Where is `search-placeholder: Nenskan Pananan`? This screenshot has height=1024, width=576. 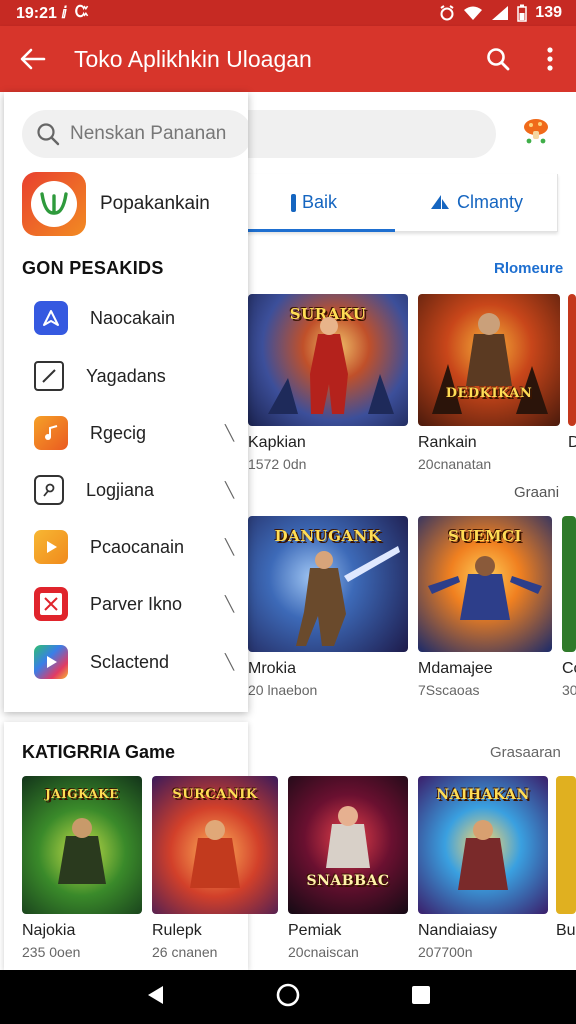
search-placeholder: Nenskan Pananan is located at coordinates (148, 133).